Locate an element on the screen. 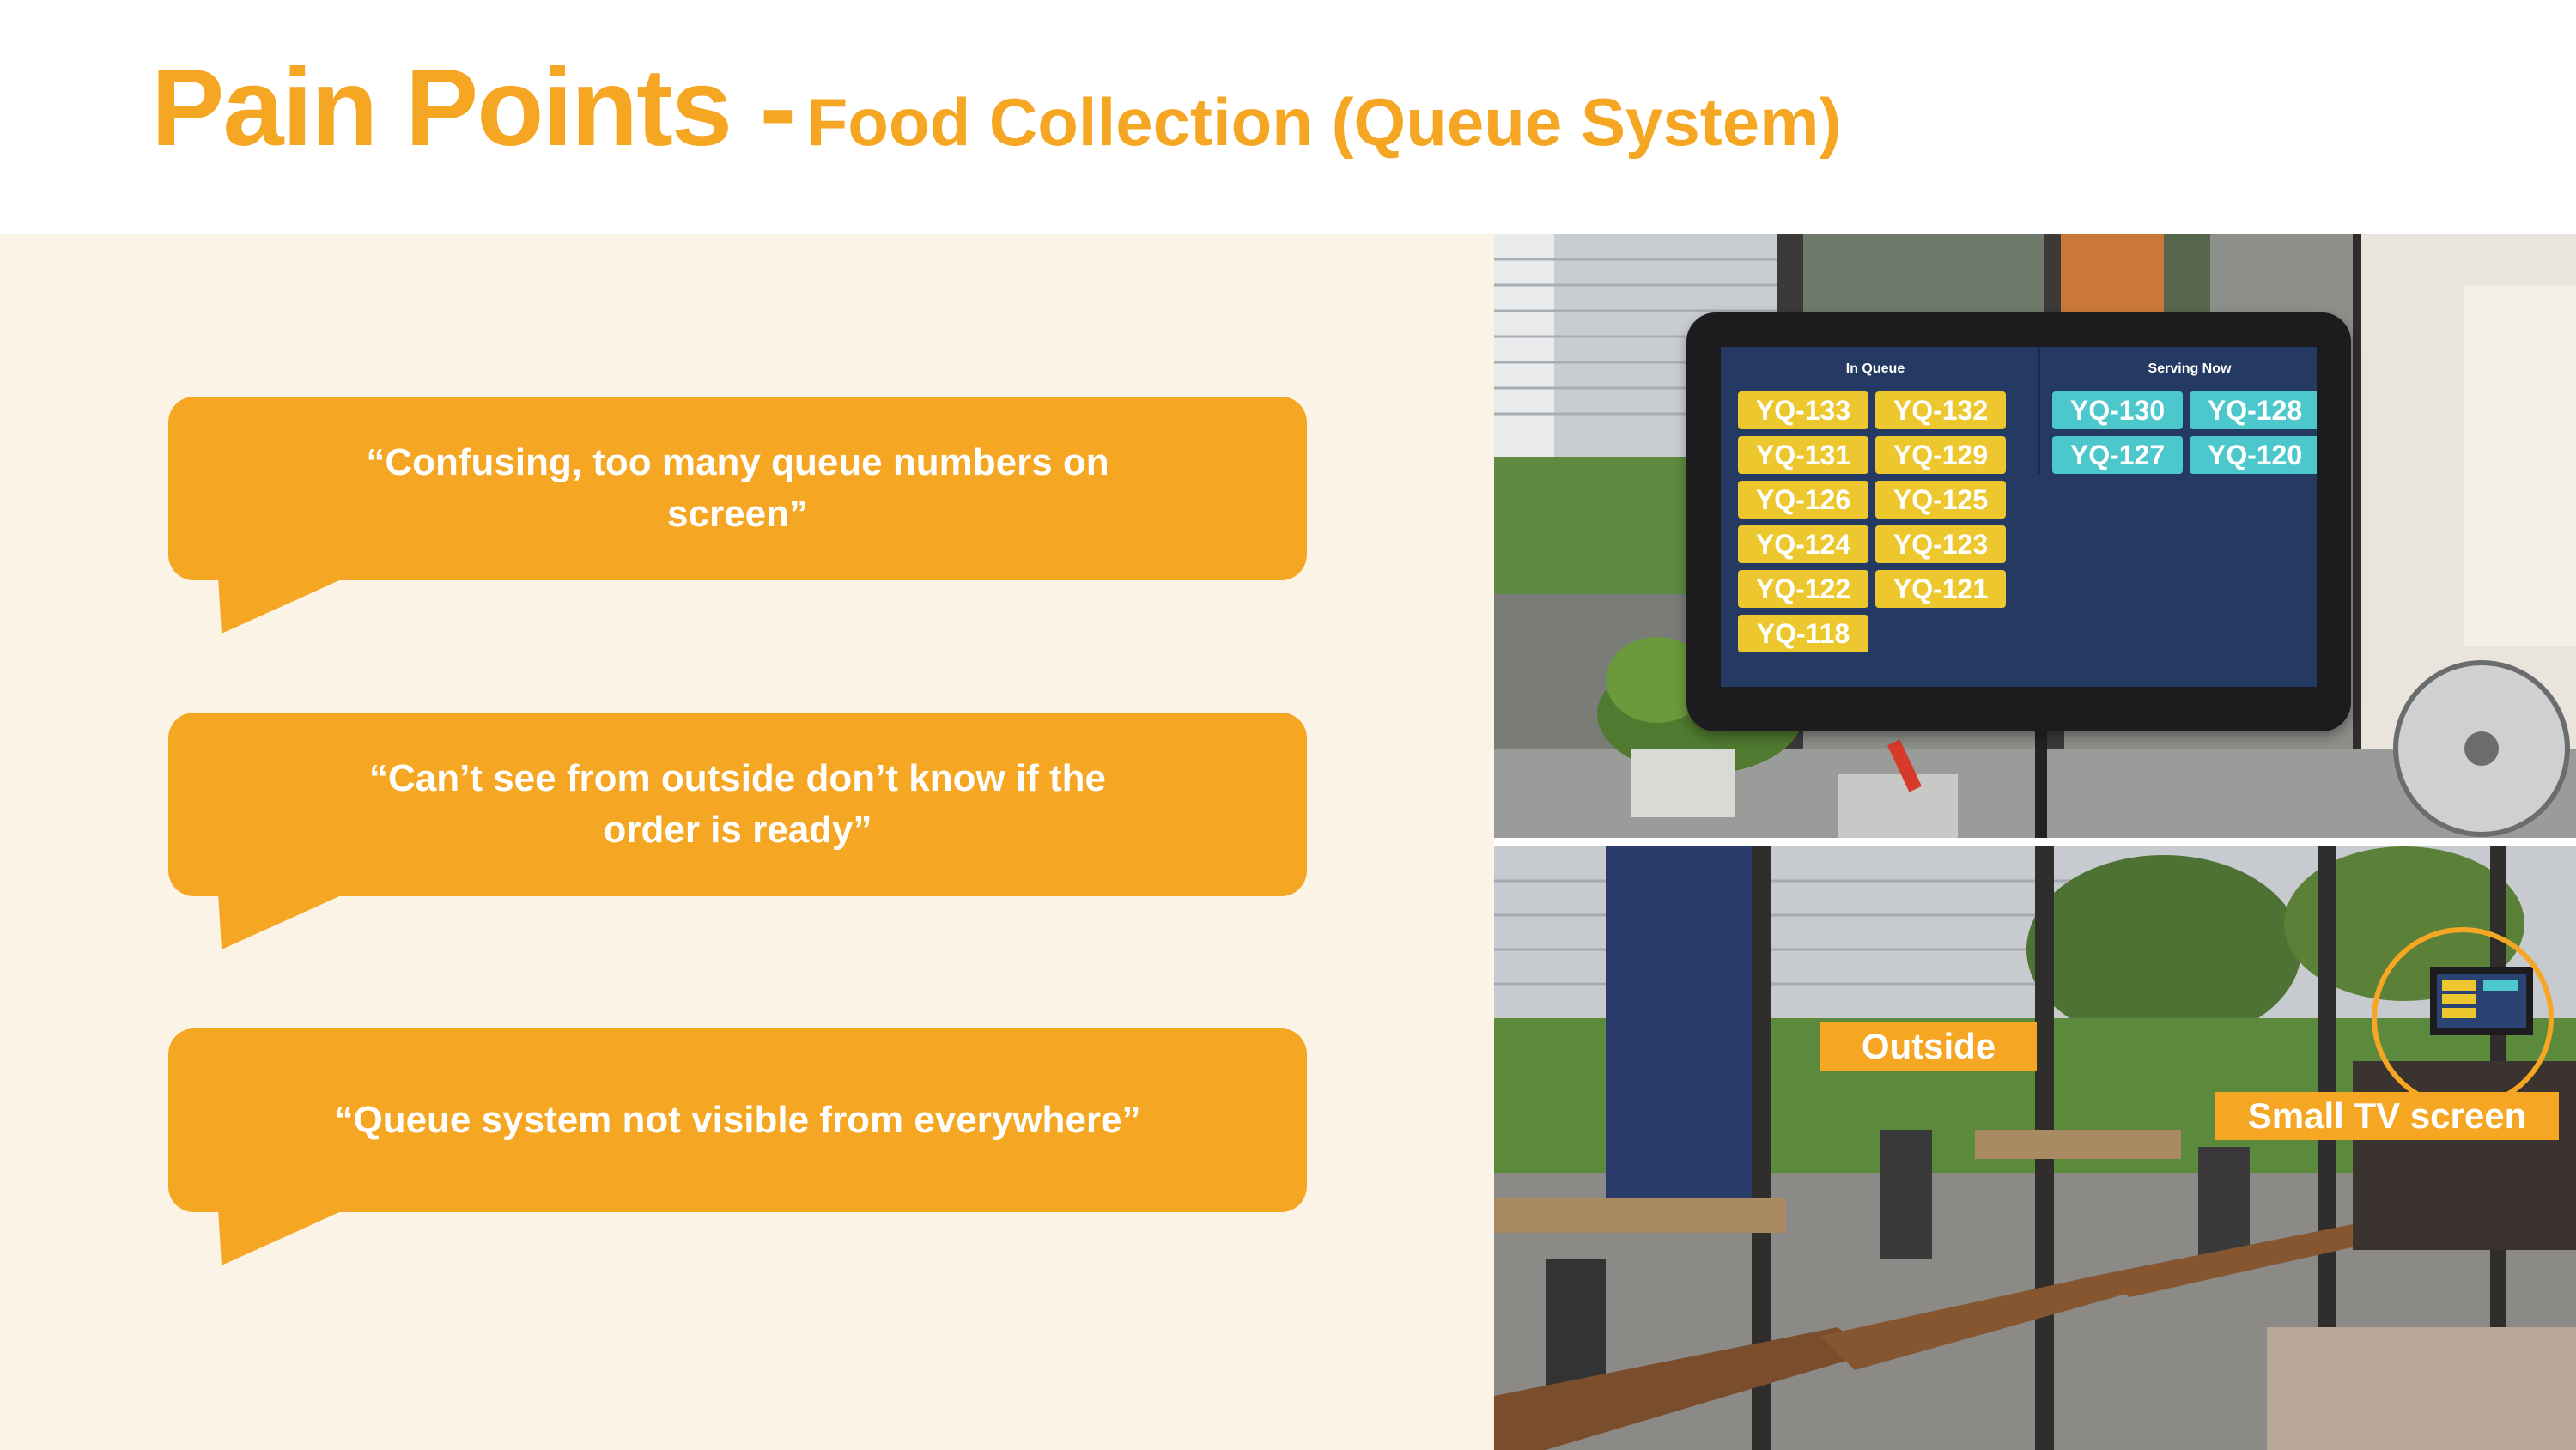 The width and height of the screenshot is (2576, 1450). tv-highlight-circle is located at coordinates (2463, 1018).